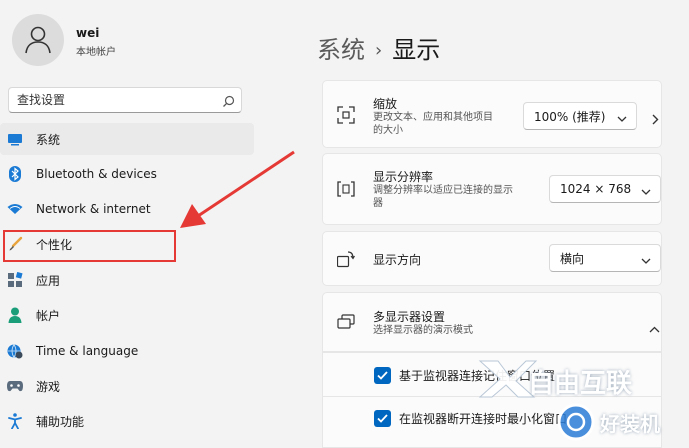  Describe the element at coordinates (346, 324) in the screenshot. I see `multi-display-icon` at that location.